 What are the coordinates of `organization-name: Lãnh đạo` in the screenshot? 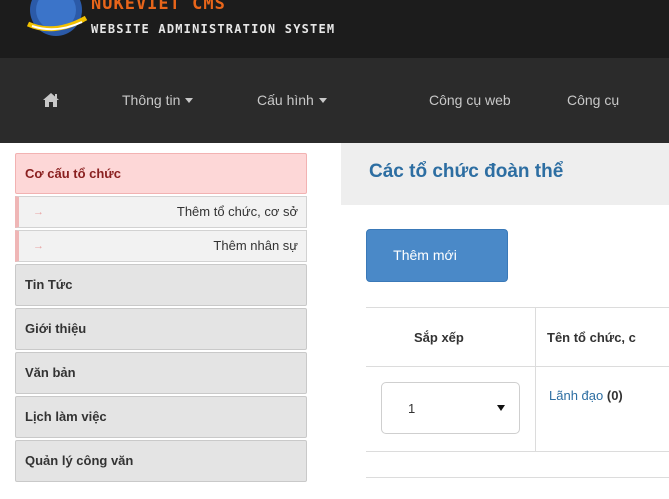 It's located at (576, 395).